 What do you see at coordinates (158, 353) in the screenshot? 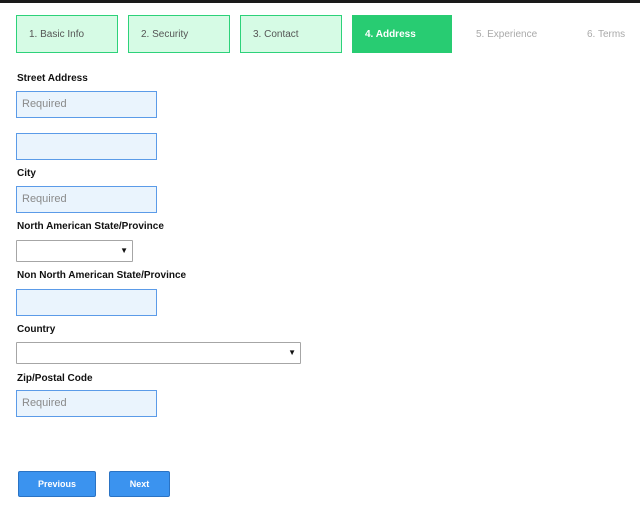
I see `country-select: ▼` at bounding box center [158, 353].